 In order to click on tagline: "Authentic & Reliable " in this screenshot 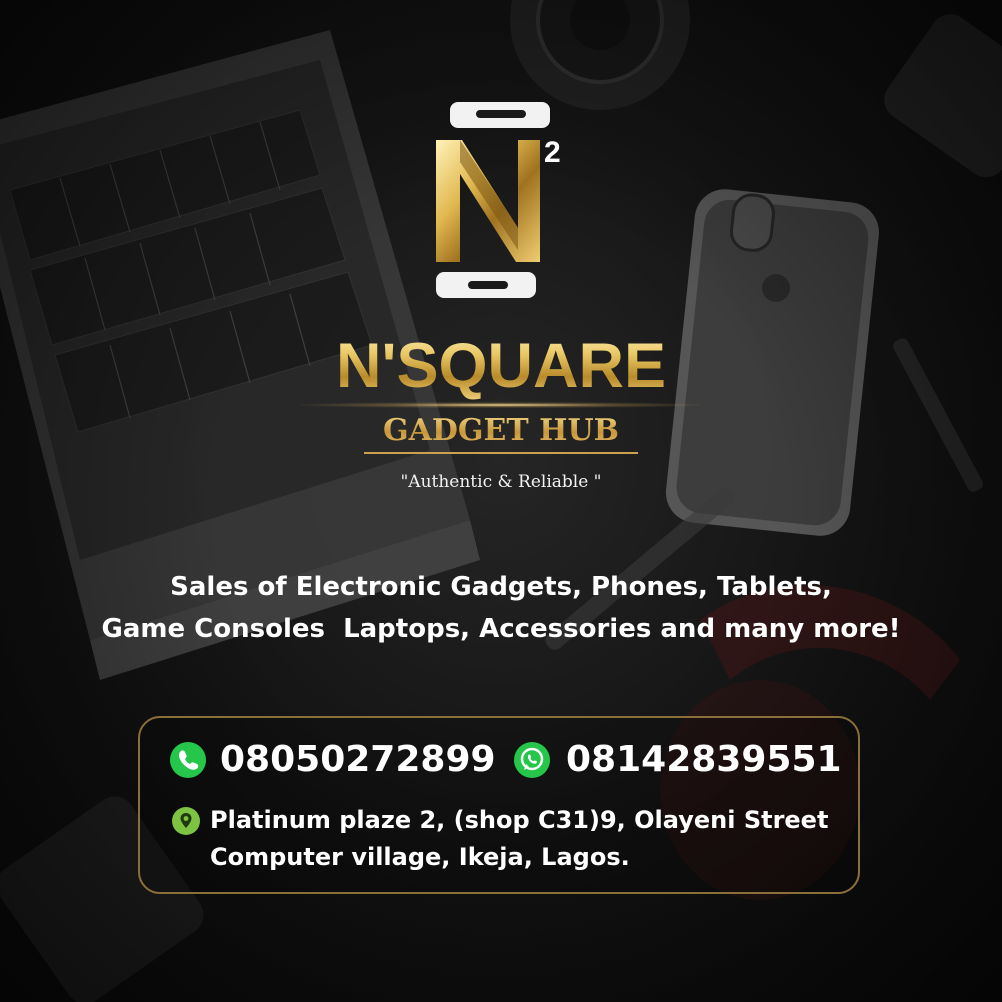, I will do `click(501, 482)`.